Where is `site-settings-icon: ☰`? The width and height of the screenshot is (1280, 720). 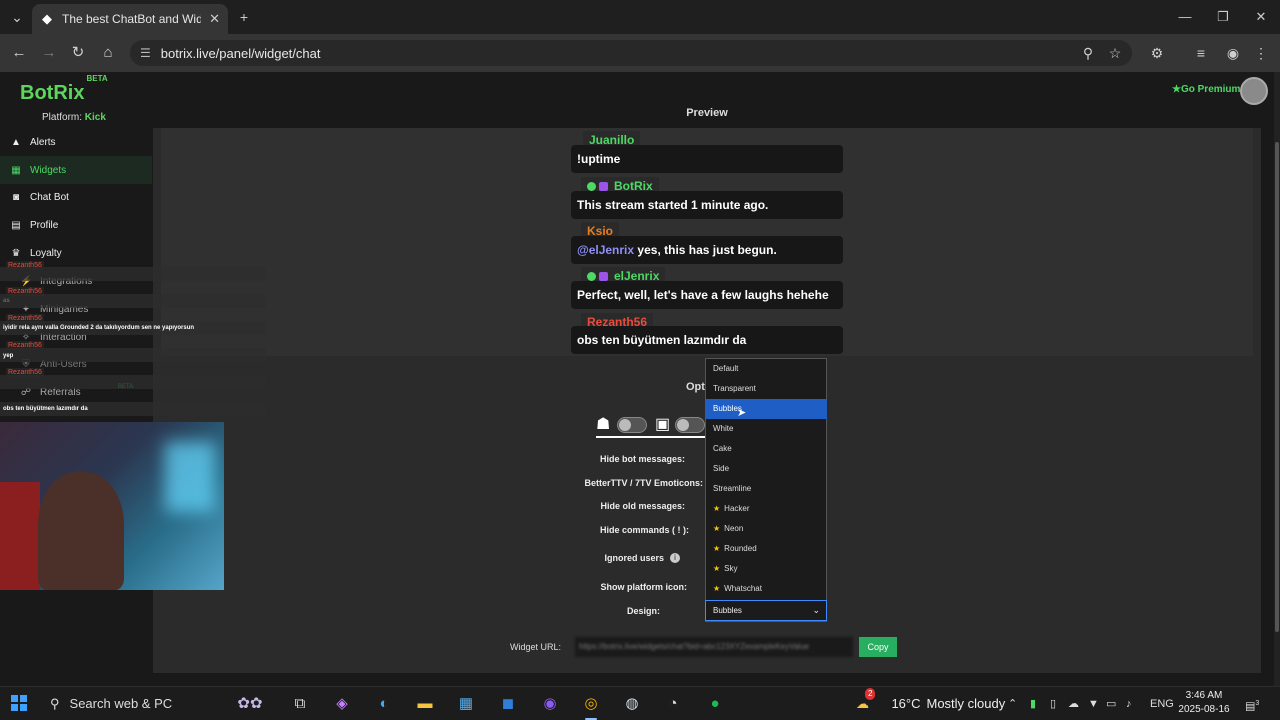 site-settings-icon: ☰ is located at coordinates (145, 53).